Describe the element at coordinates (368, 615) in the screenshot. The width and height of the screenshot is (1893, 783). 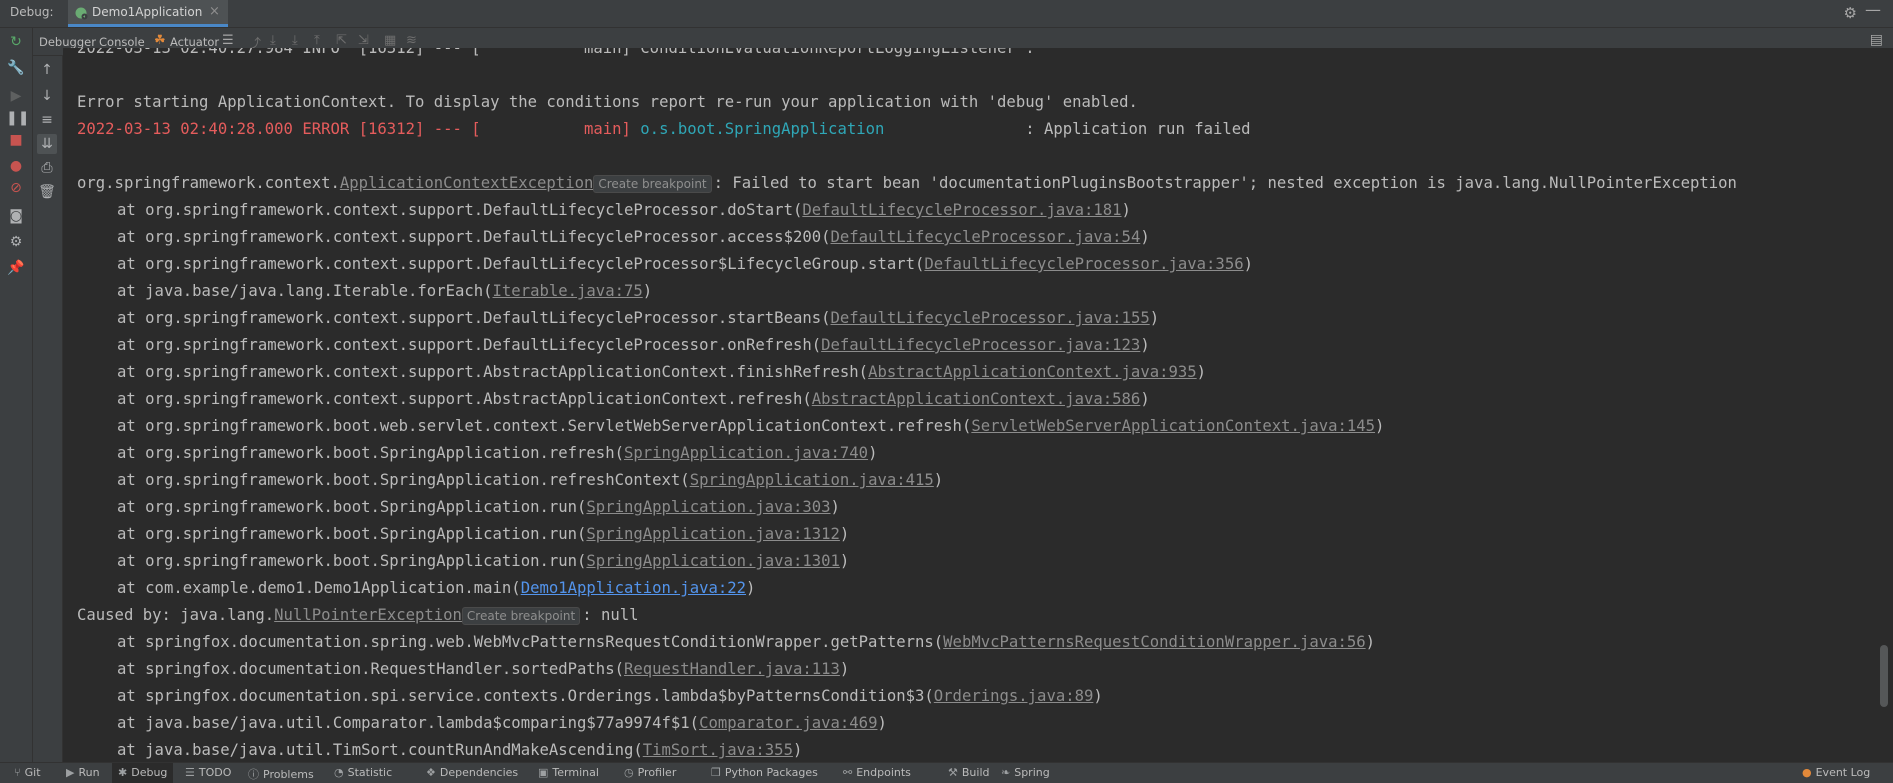
I see `exception-class-link: NullPointerException` at that location.